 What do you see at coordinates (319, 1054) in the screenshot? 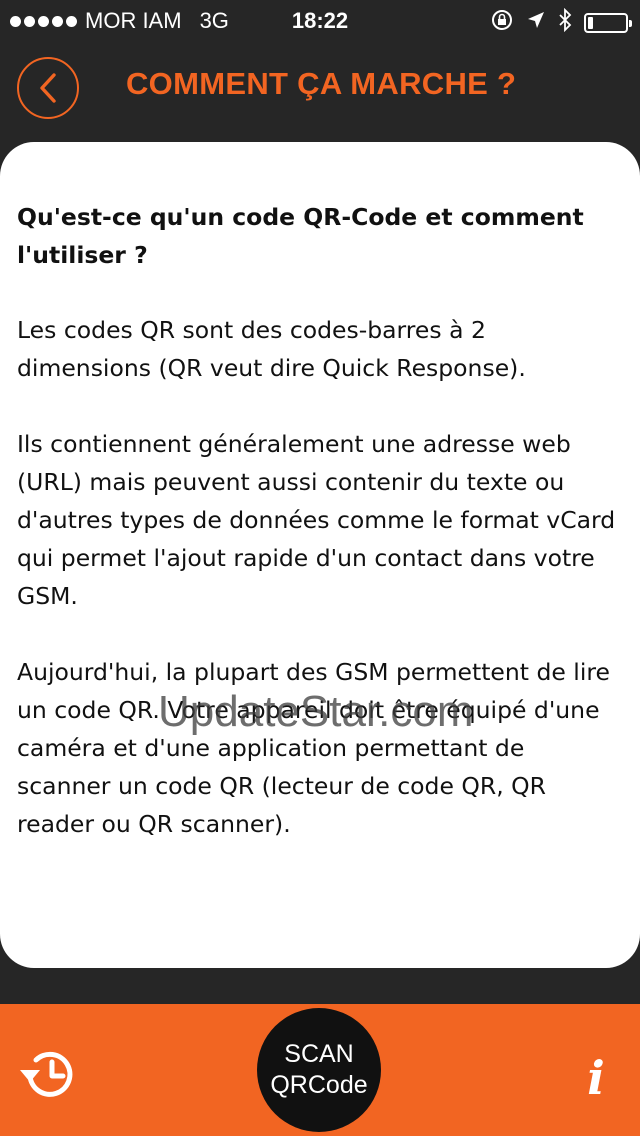
I see `scan-label-line1: SCAN` at bounding box center [319, 1054].